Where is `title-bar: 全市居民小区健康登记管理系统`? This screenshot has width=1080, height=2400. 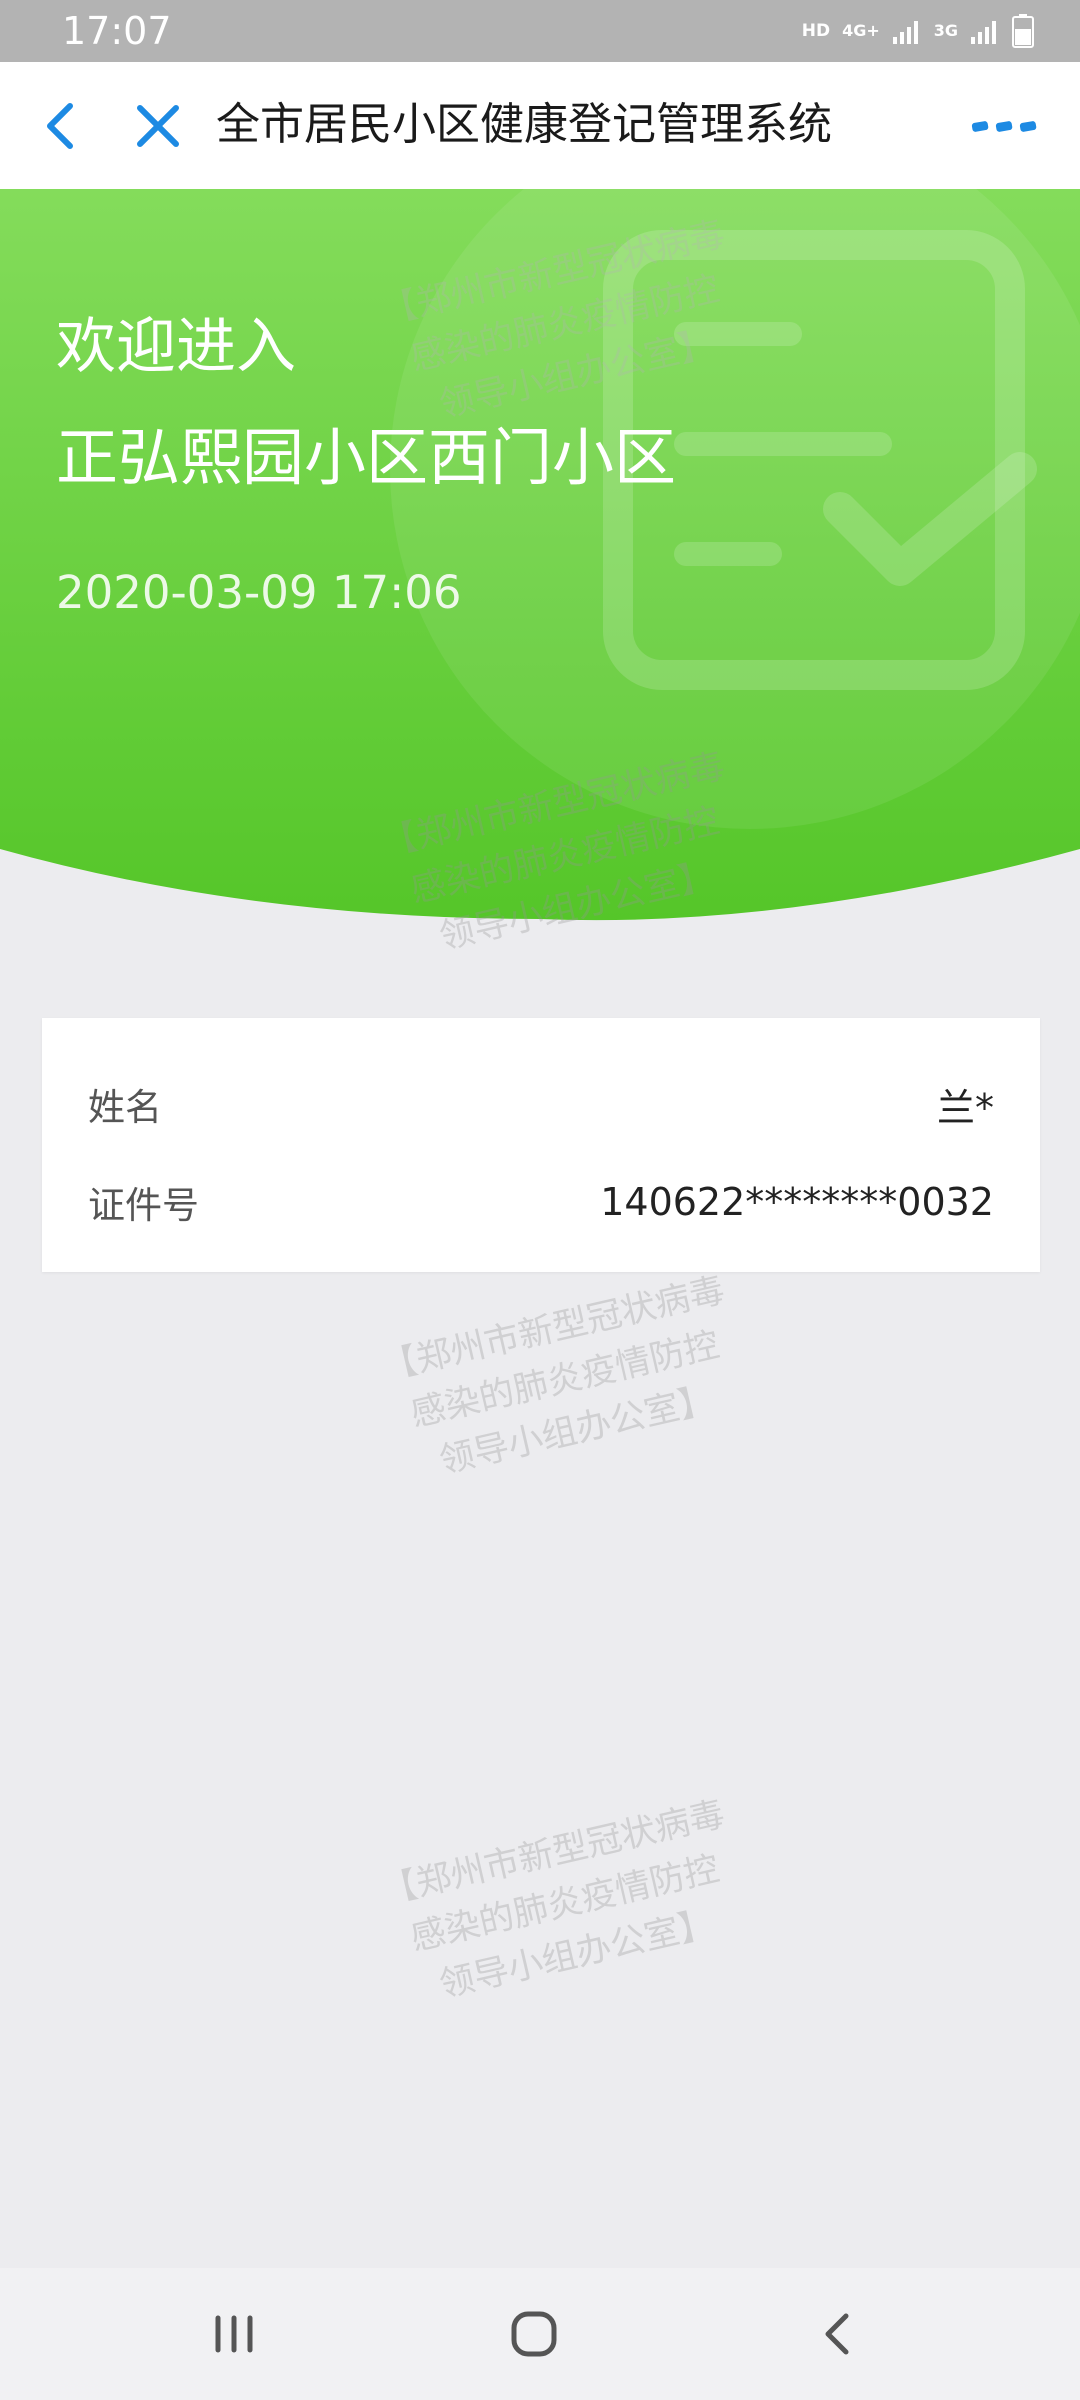 title-bar: 全市居民小区健康登记管理系统 is located at coordinates (540, 125).